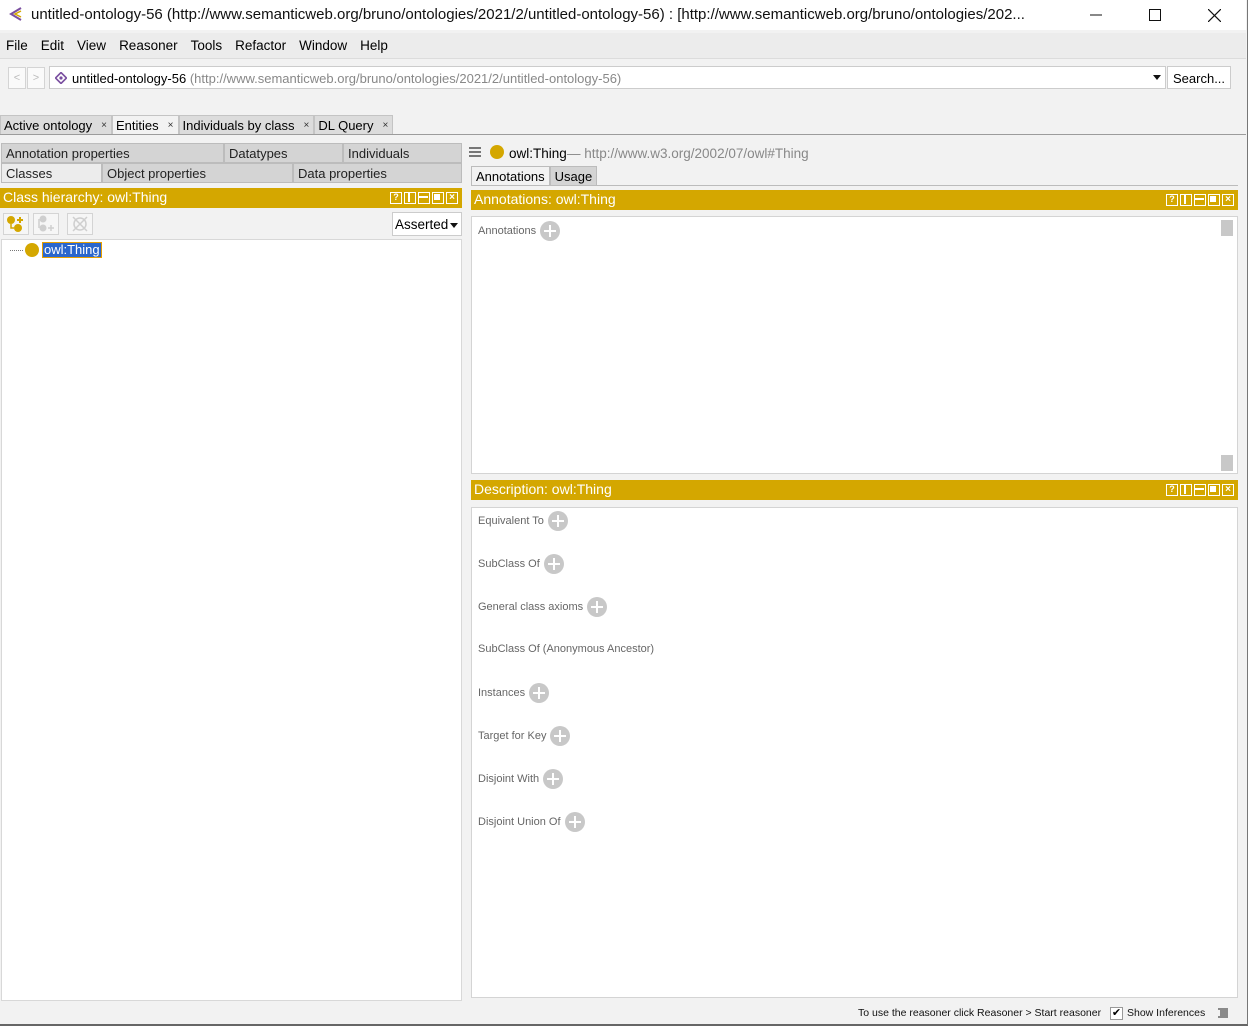 The image size is (1248, 1026). Describe the element at coordinates (92, 45) in the screenshot. I see `menu-view: View` at that location.